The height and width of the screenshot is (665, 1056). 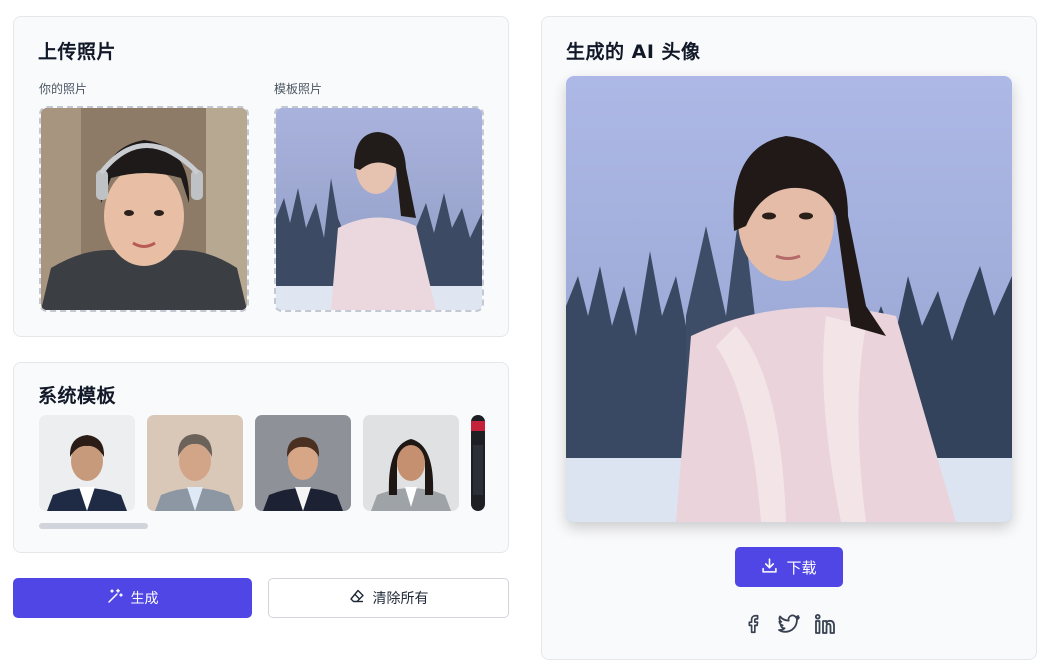 I want to click on templates-title: 系统模板, so click(x=77, y=396).